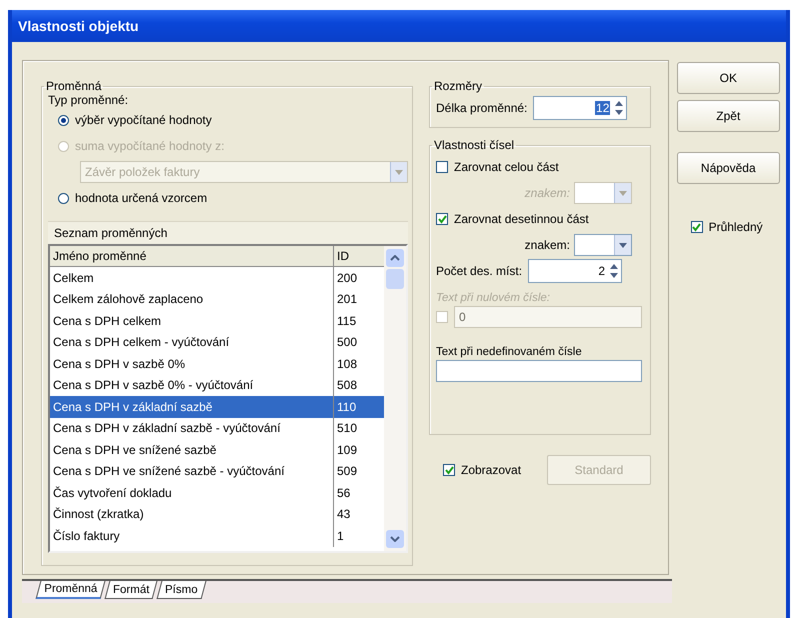 The width and height of the screenshot is (794, 618). What do you see at coordinates (474, 145) in the screenshot?
I see `group-title: Vlastnosti čísel` at bounding box center [474, 145].